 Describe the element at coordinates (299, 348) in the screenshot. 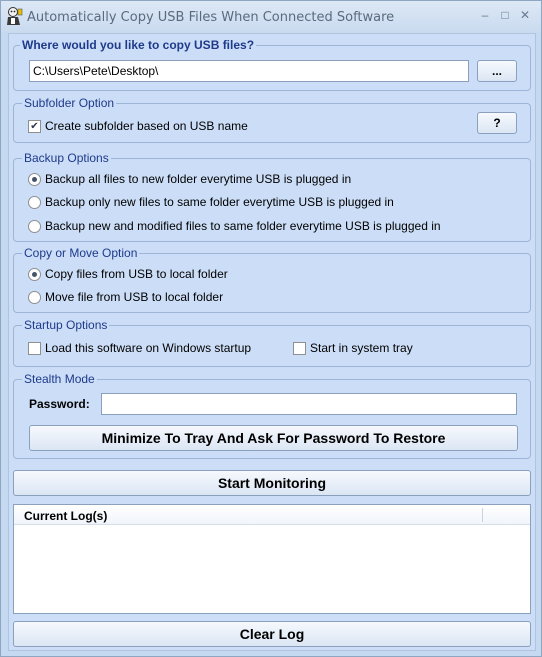

I see `system-tray-checkbox` at that location.